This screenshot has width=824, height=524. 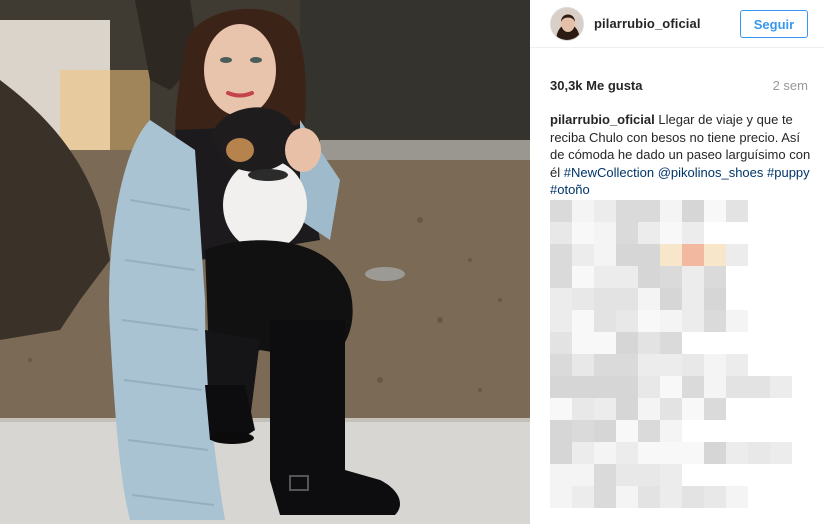 I want to click on caption-username-link: pilarrubio_oficial, so click(x=602, y=119).